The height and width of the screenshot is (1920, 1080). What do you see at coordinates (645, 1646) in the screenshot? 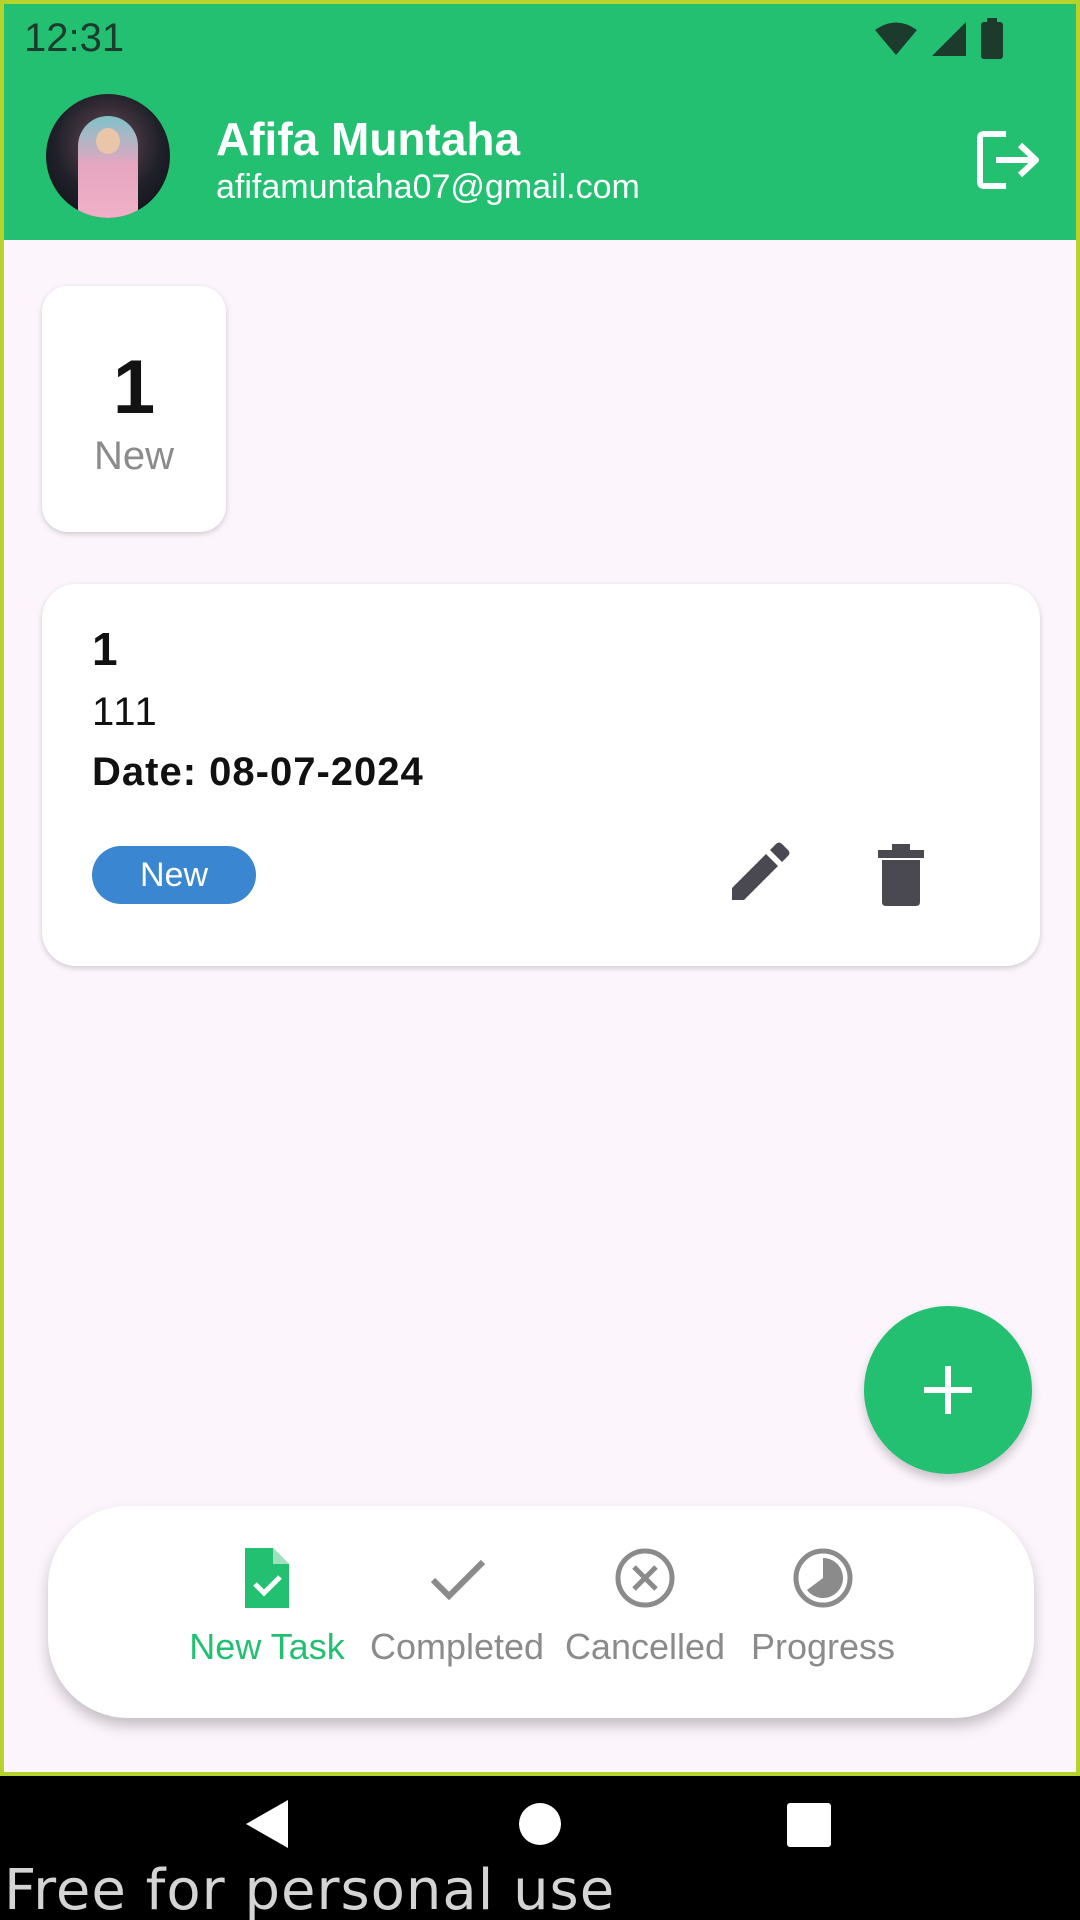
I see `nav-label-cancelled: Cancelled` at bounding box center [645, 1646].